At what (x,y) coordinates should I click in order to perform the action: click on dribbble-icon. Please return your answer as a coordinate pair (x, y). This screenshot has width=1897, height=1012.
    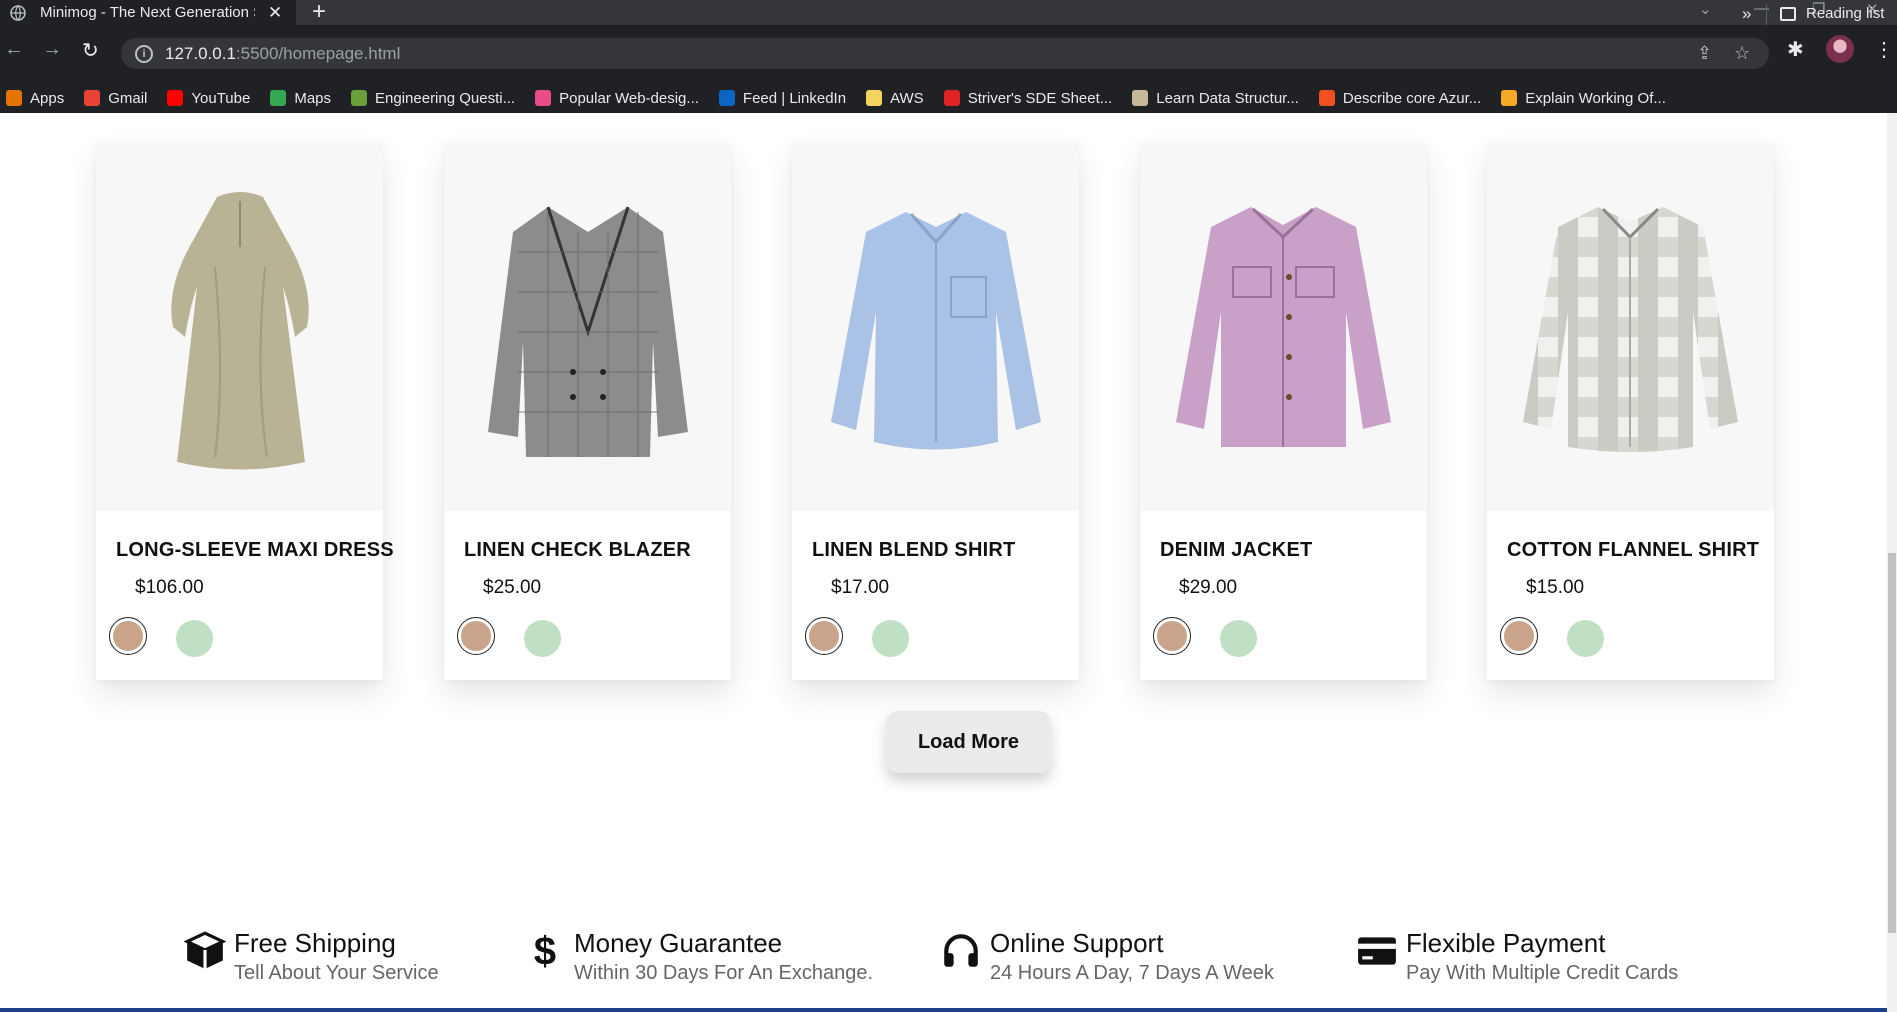
    Looking at the image, I should click on (543, 98).